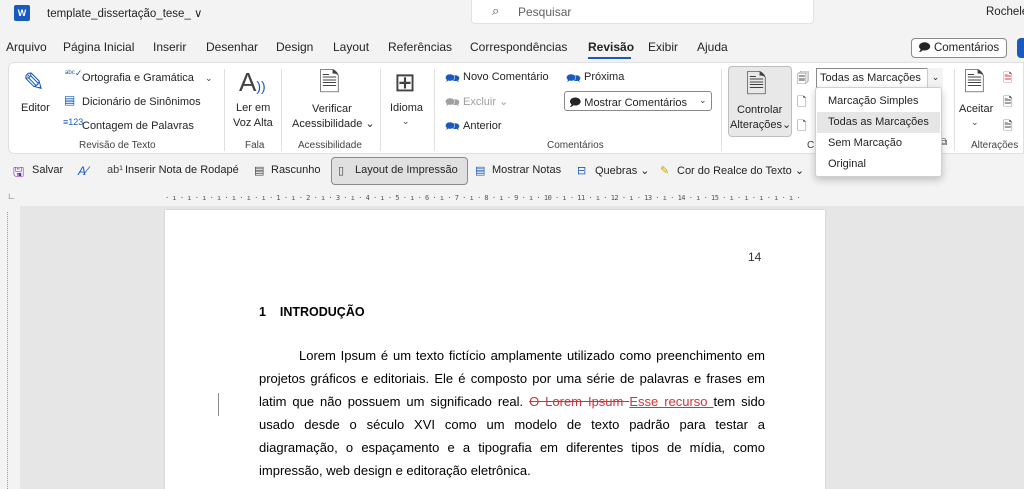 This screenshot has height=489, width=1024. Describe the element at coordinates (138, 126) in the screenshot. I see `word-count-button: Contagem de Palavras` at that location.